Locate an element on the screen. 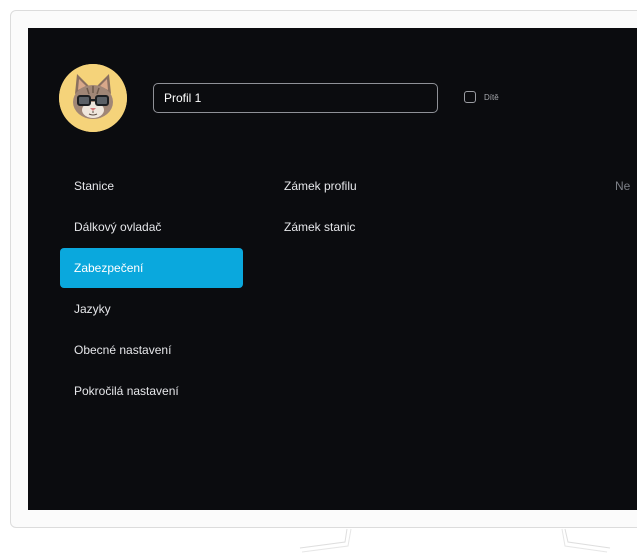  child-checkbox-label: Dítě is located at coordinates (491, 97).